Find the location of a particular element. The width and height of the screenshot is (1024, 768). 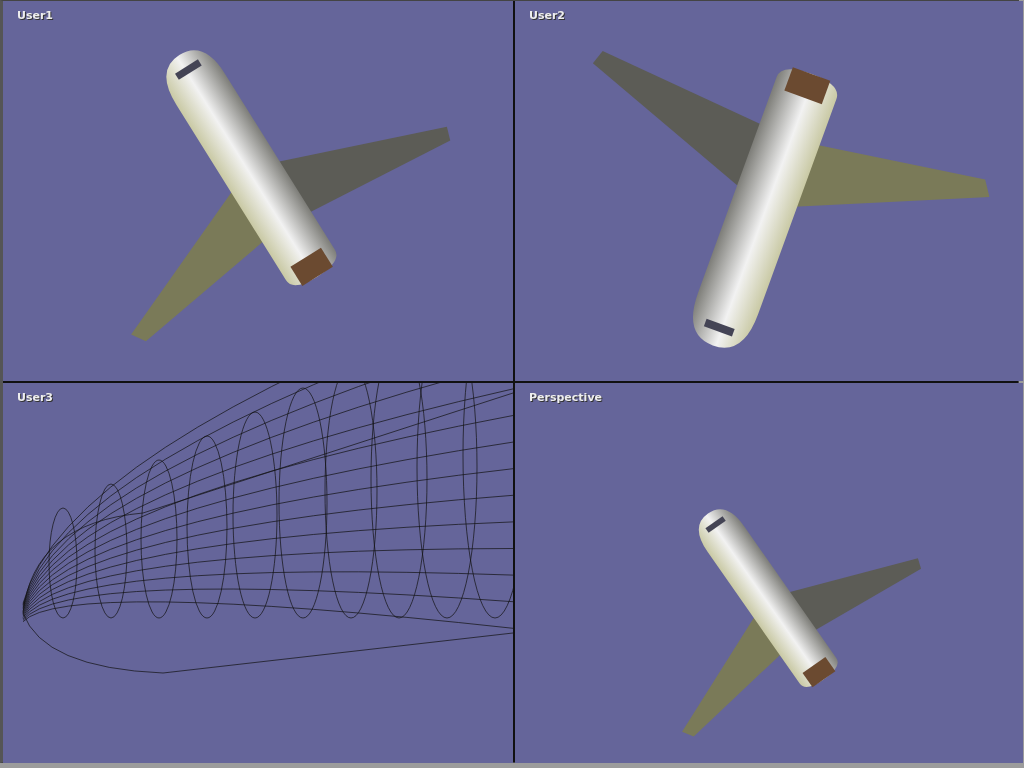

viewport-label: User1 is located at coordinates (35, 15).